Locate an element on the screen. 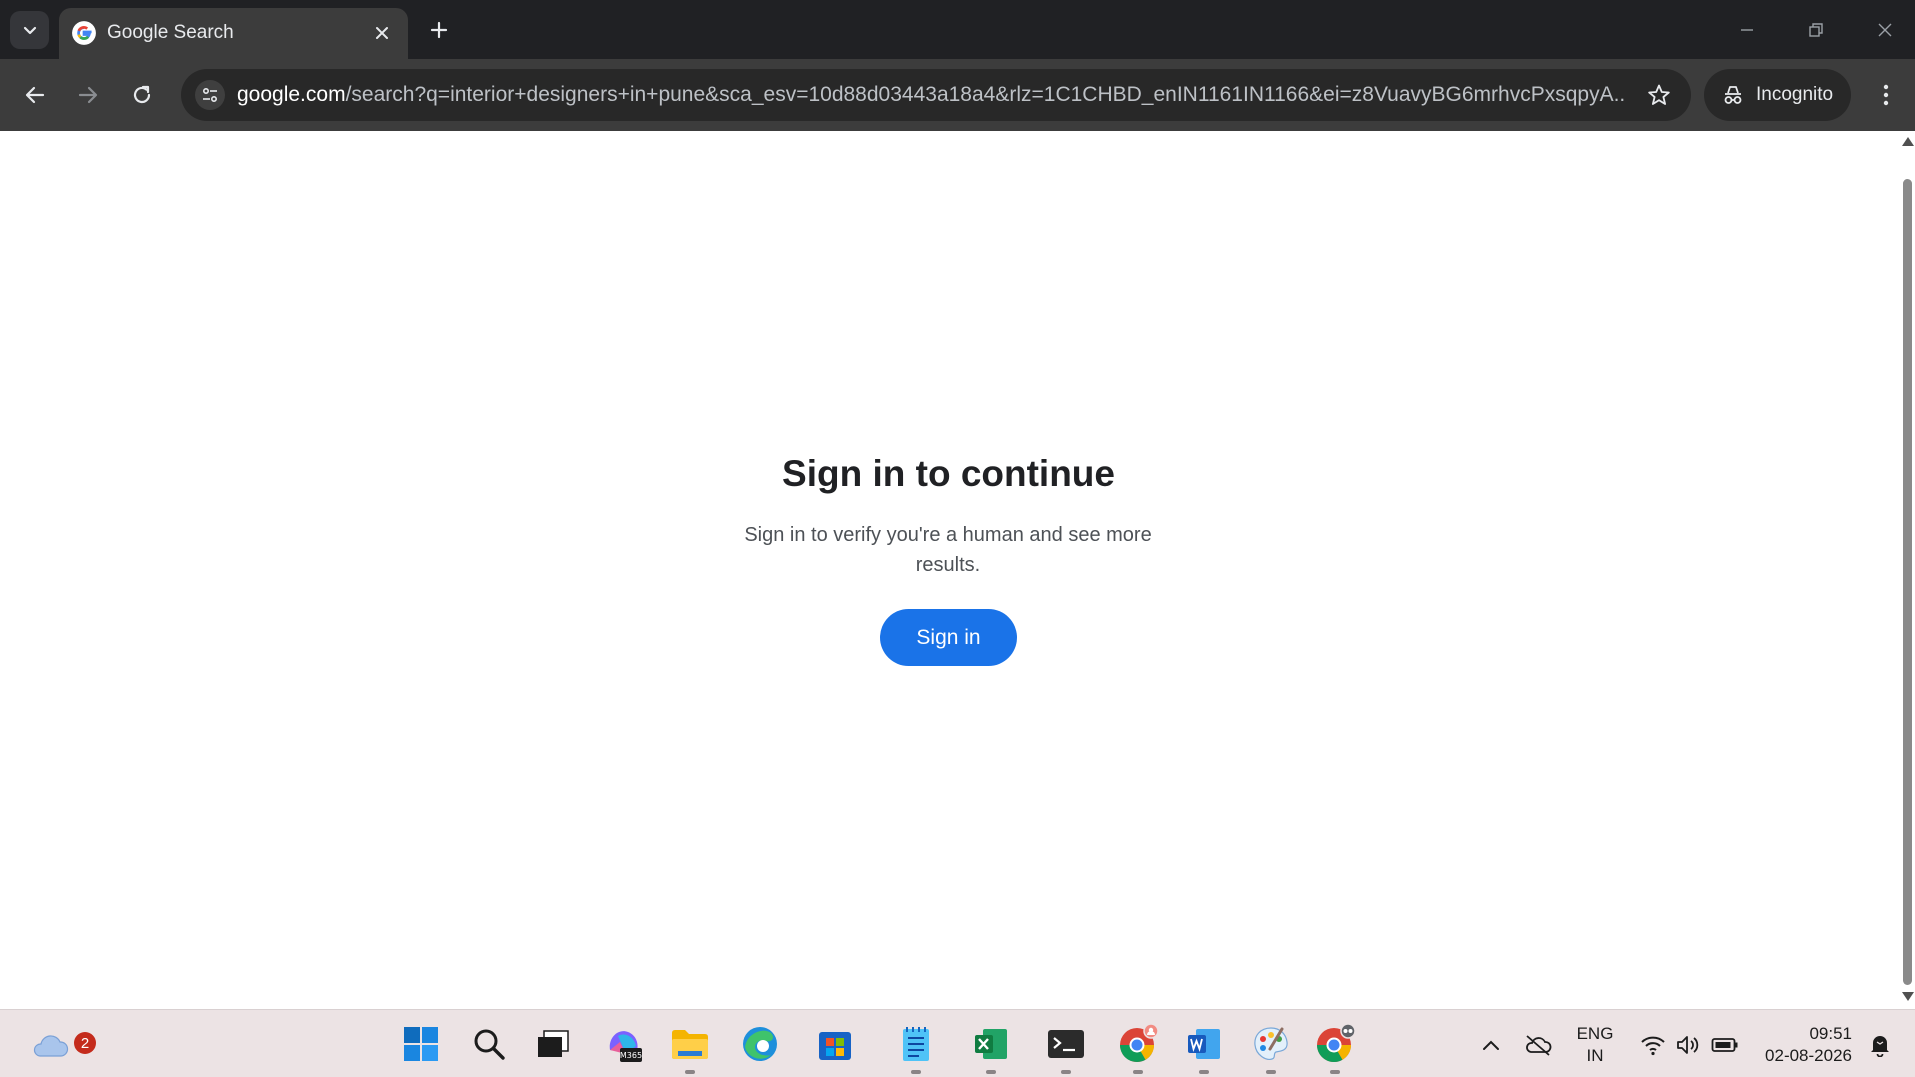 The width and height of the screenshot is (1915, 1077). language-indicator: ENG IN is located at coordinates (1595, 1045).